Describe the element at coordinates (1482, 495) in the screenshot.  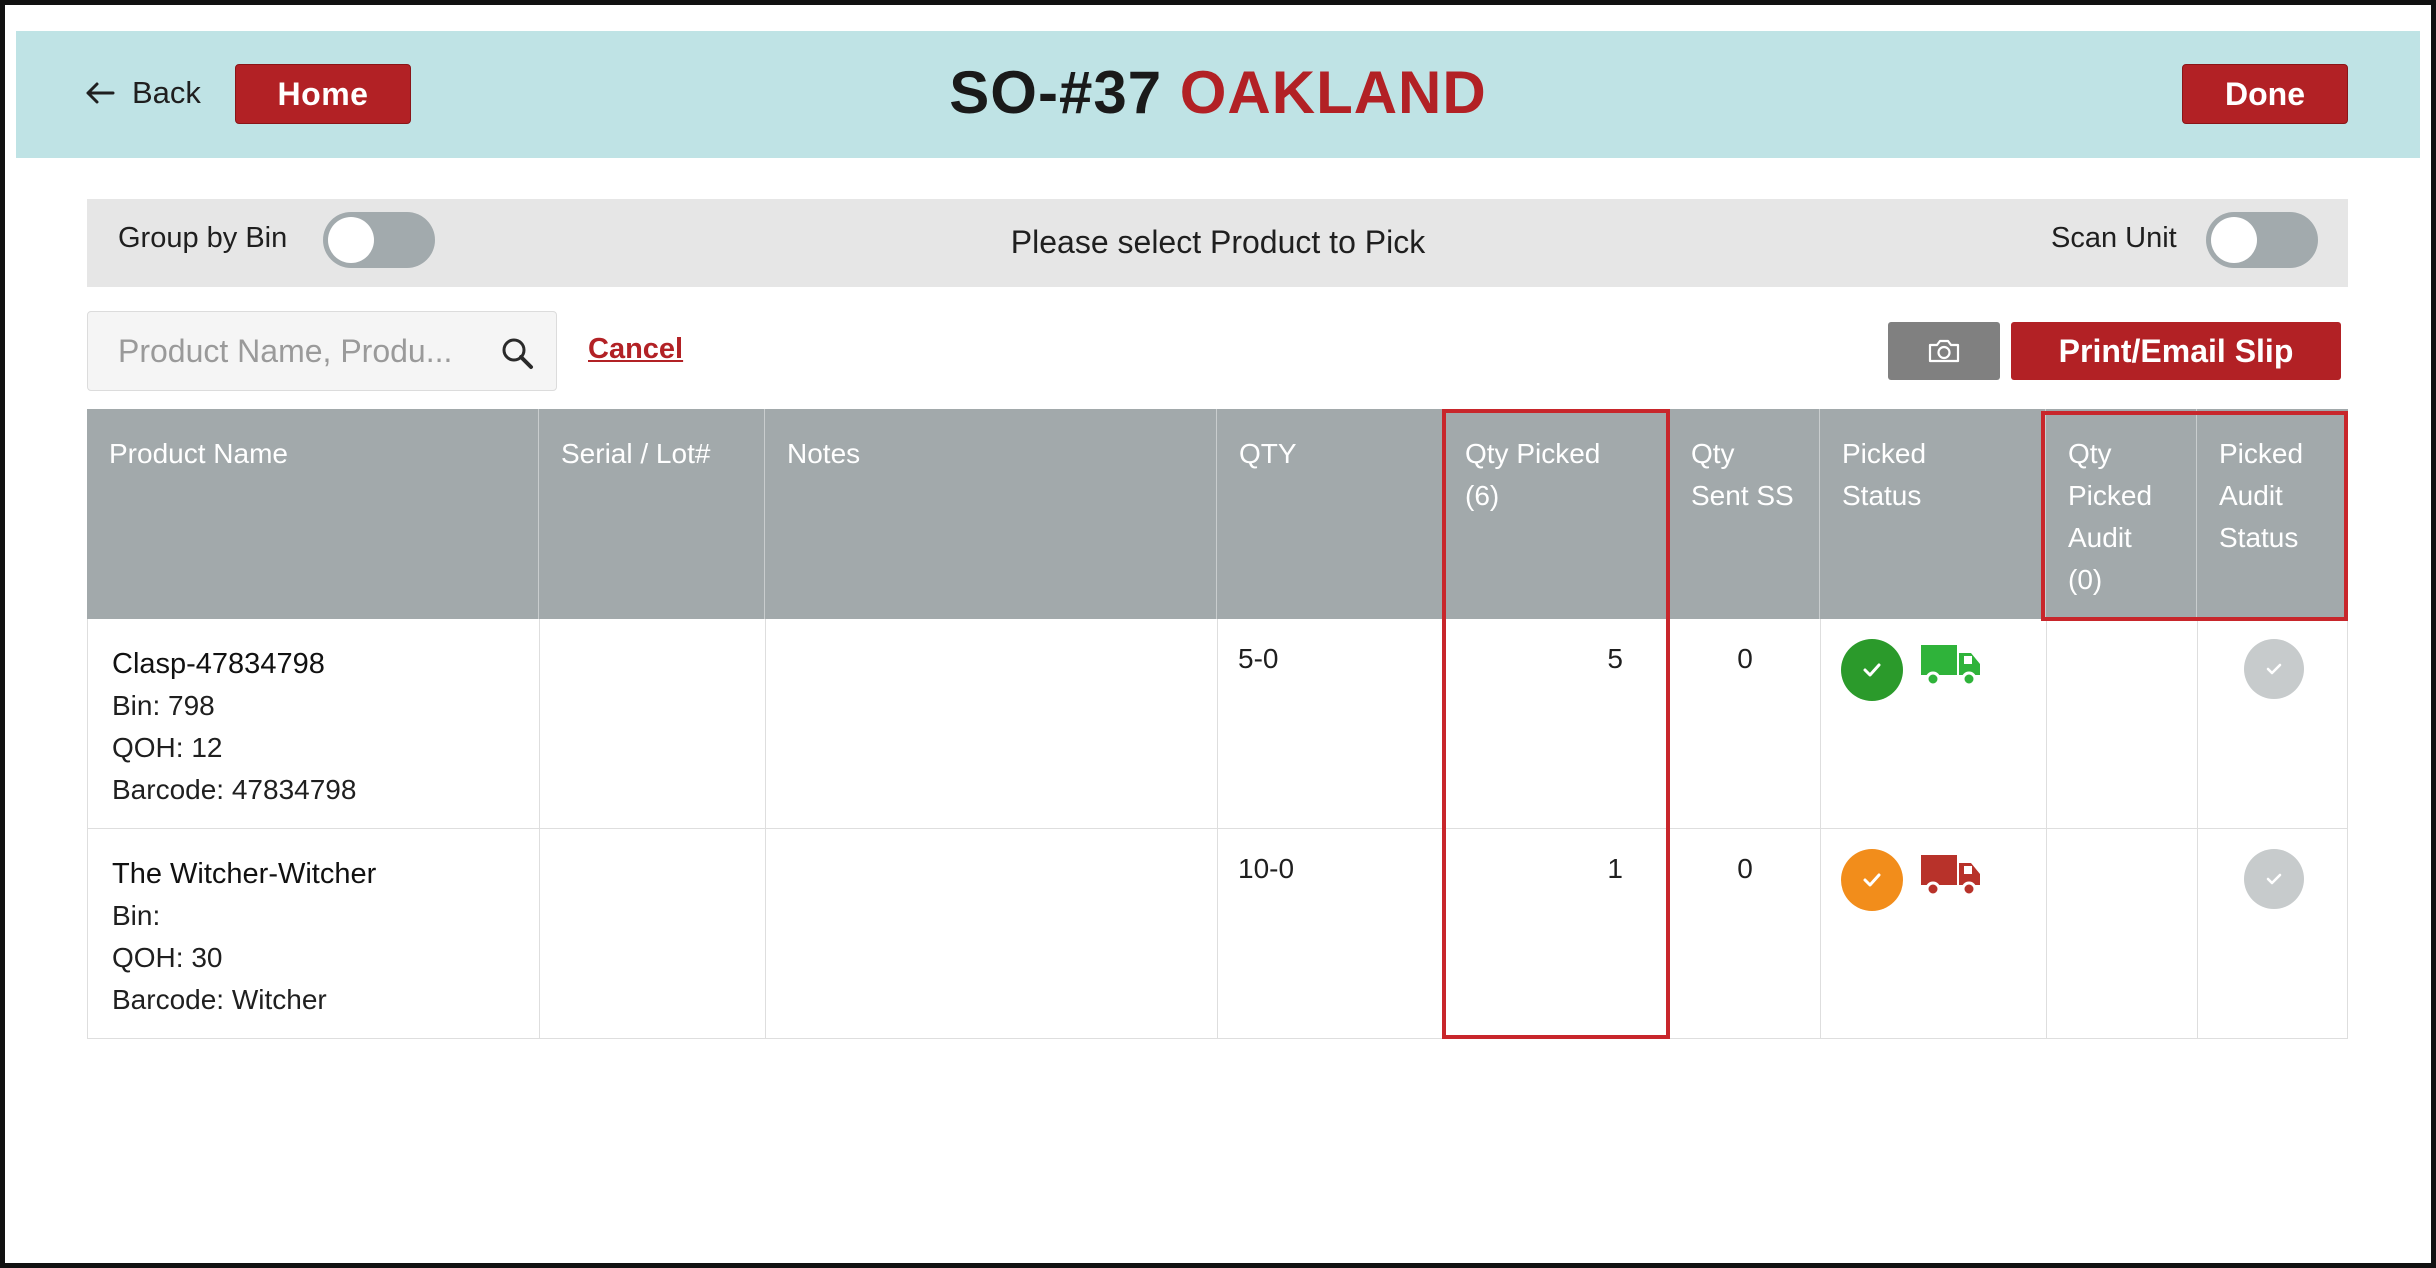
I see `header-text: (6)` at that location.